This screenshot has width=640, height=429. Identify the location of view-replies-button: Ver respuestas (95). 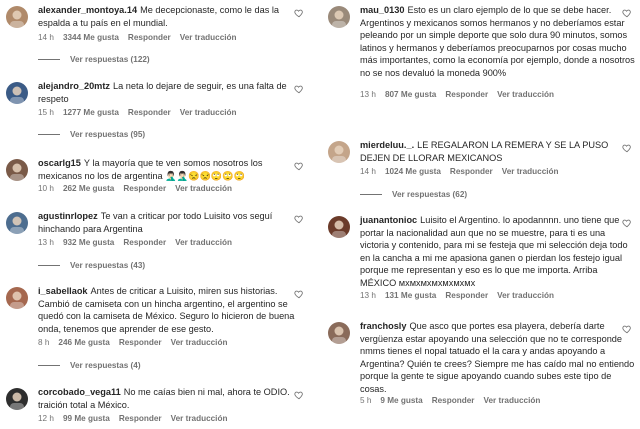
(91, 134).